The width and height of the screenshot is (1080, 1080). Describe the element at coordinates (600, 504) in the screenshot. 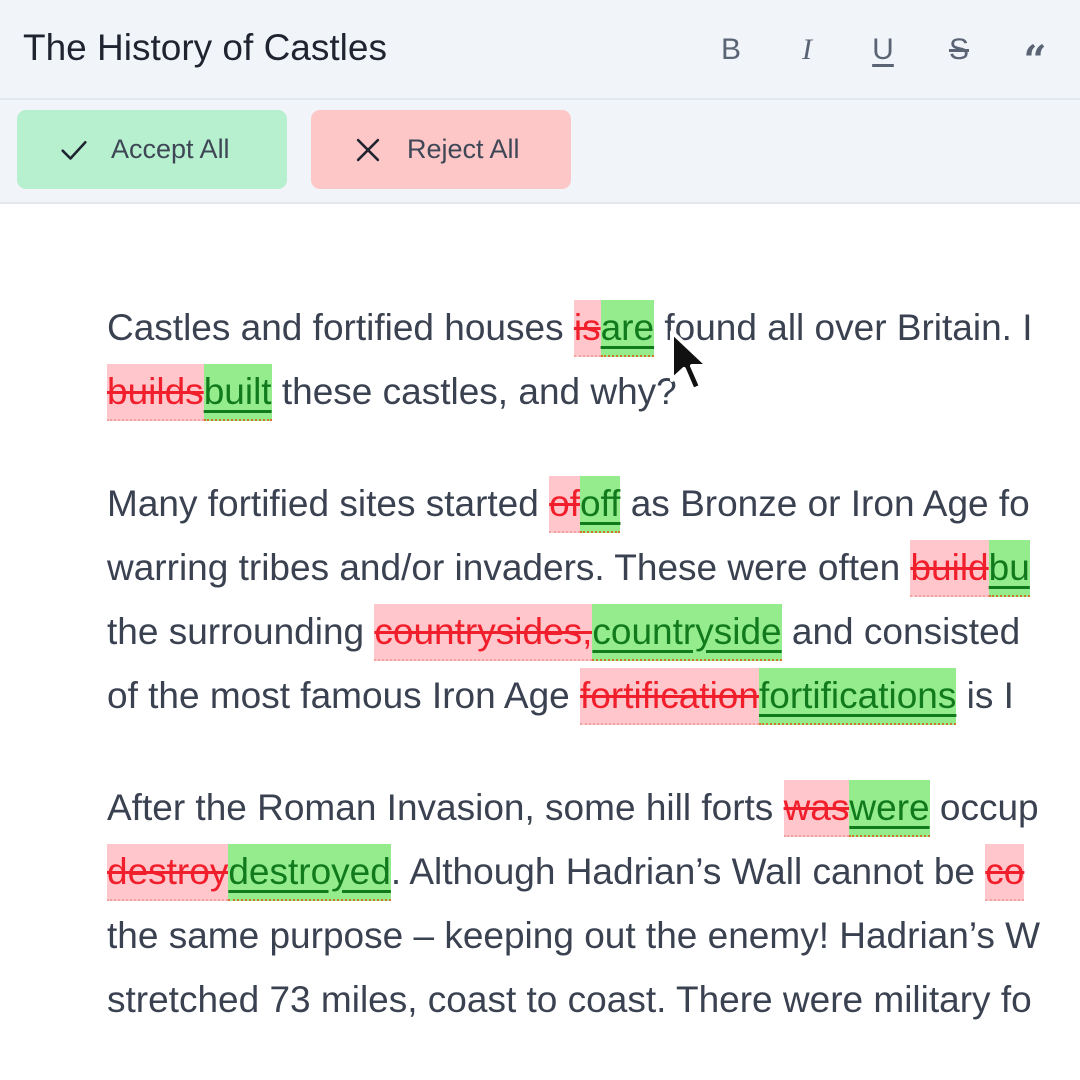

I see `insertion-mark: off` at that location.